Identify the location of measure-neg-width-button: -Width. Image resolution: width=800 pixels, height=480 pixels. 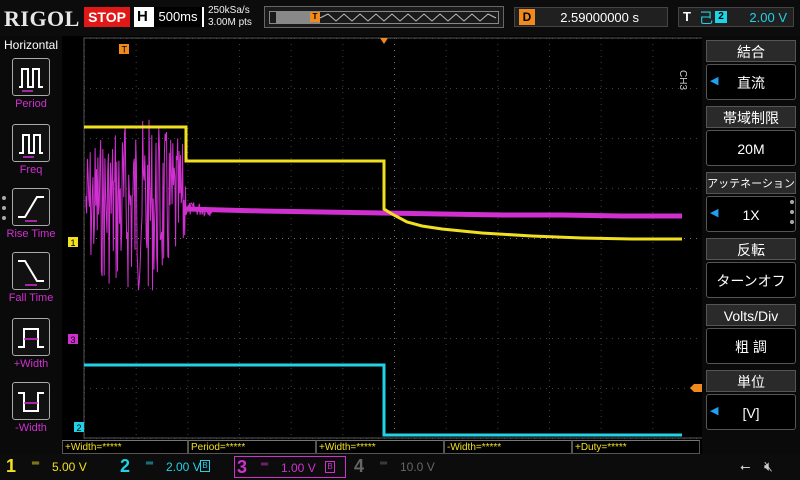
(31, 413).